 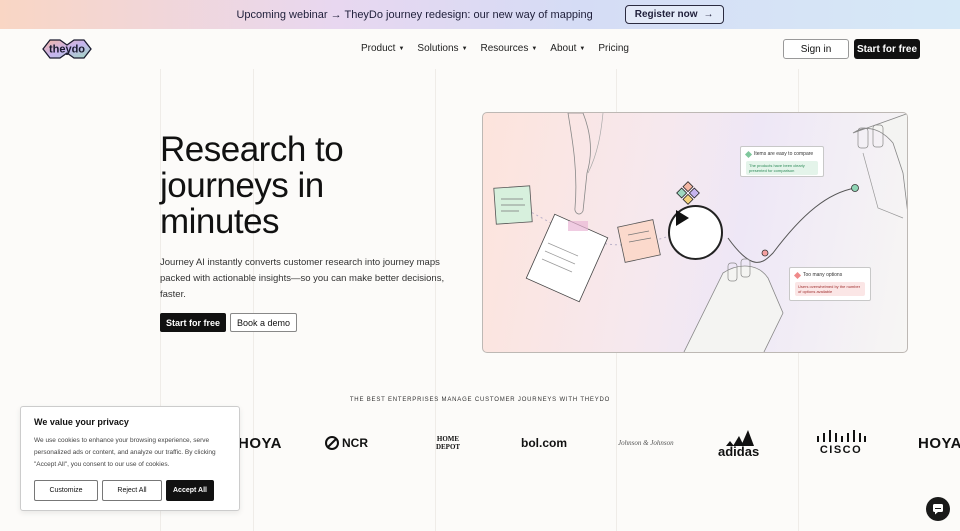 What do you see at coordinates (613, 48) in the screenshot?
I see `menu-item-pricing: Pricing` at bounding box center [613, 48].